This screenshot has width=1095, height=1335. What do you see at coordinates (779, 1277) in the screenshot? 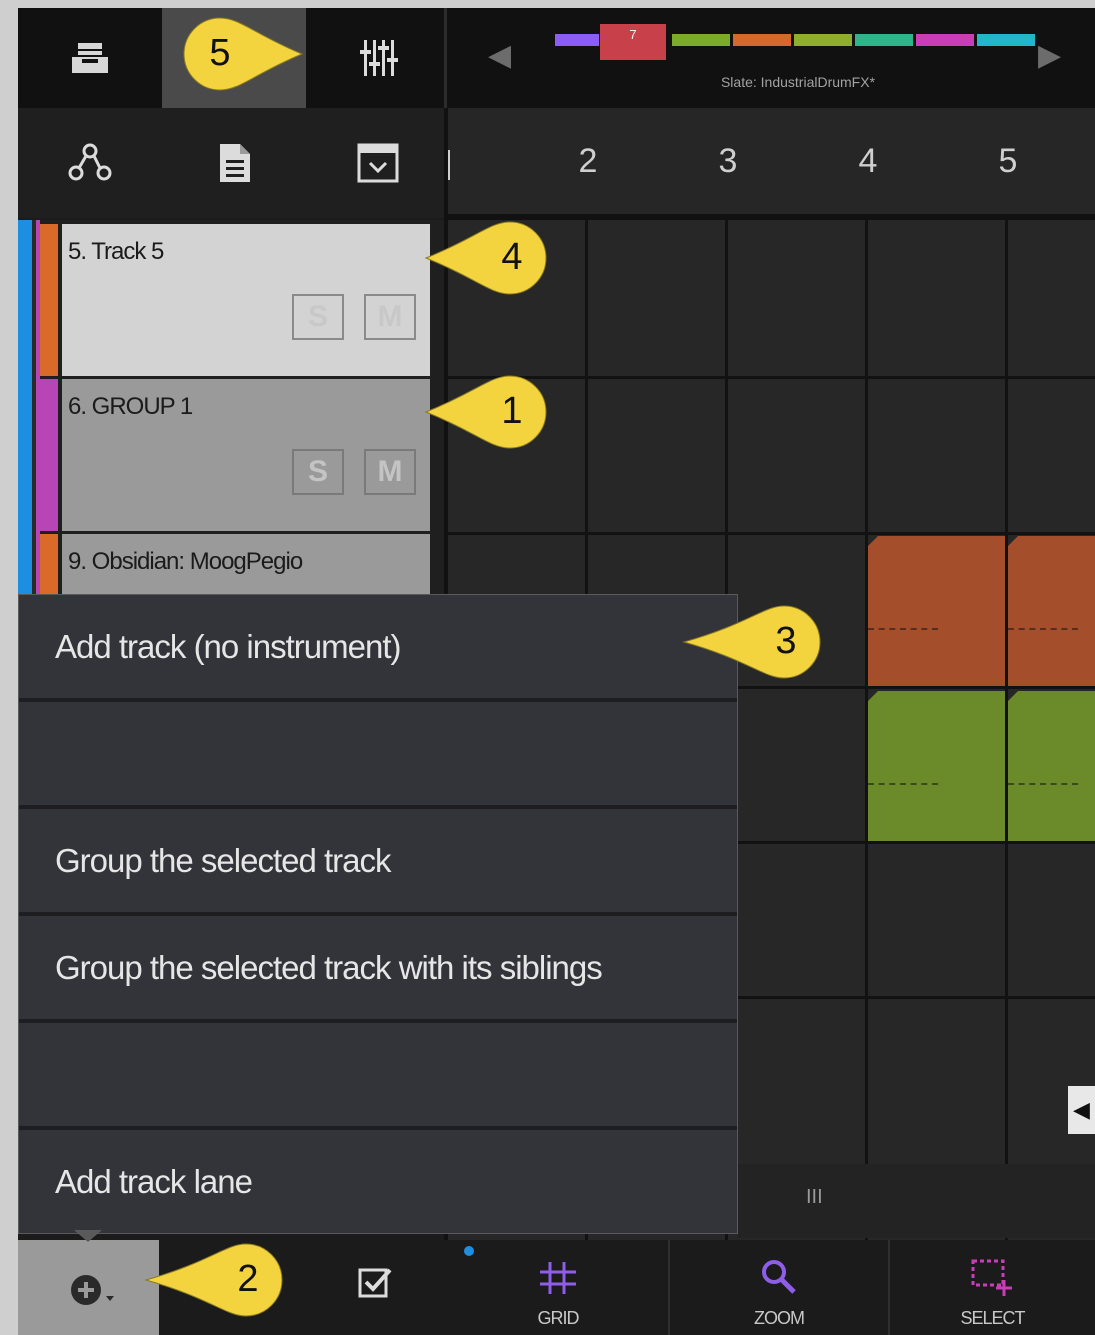
I see `magnifier-icon` at bounding box center [779, 1277].